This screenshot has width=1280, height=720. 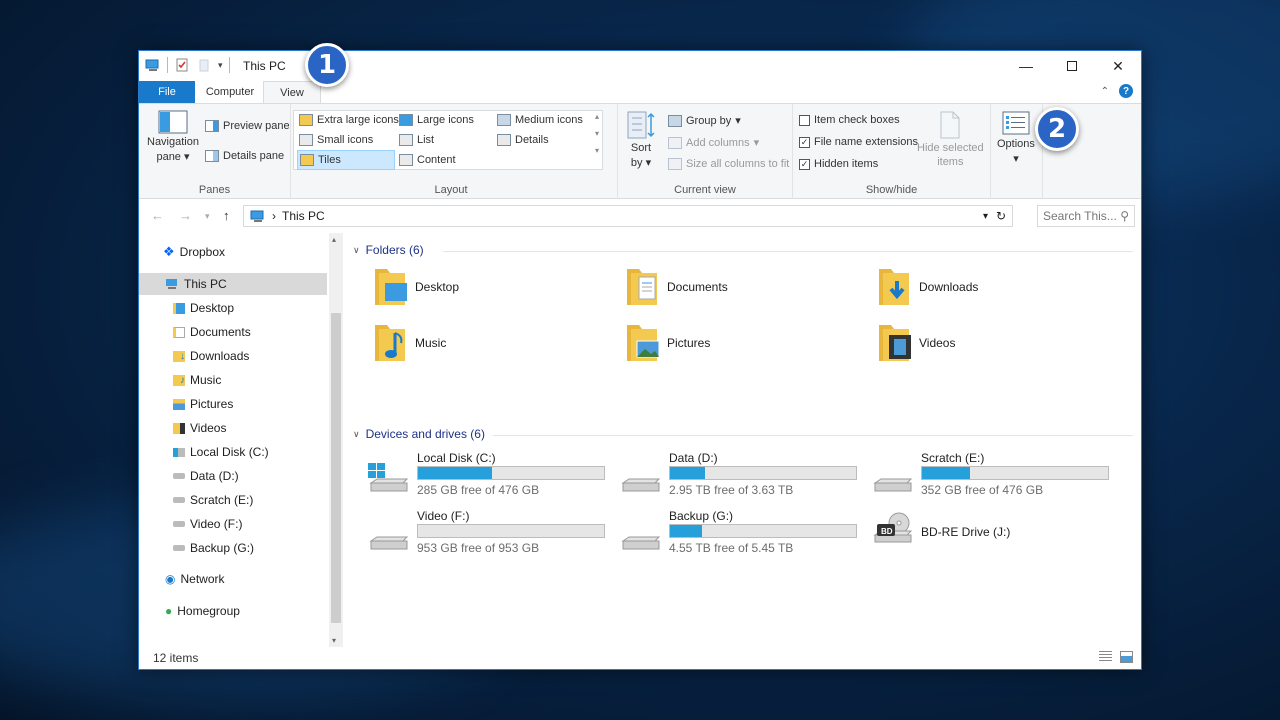 I want to click on nav-item-dropbox: ❖ Dropbox, so click(x=233, y=252).